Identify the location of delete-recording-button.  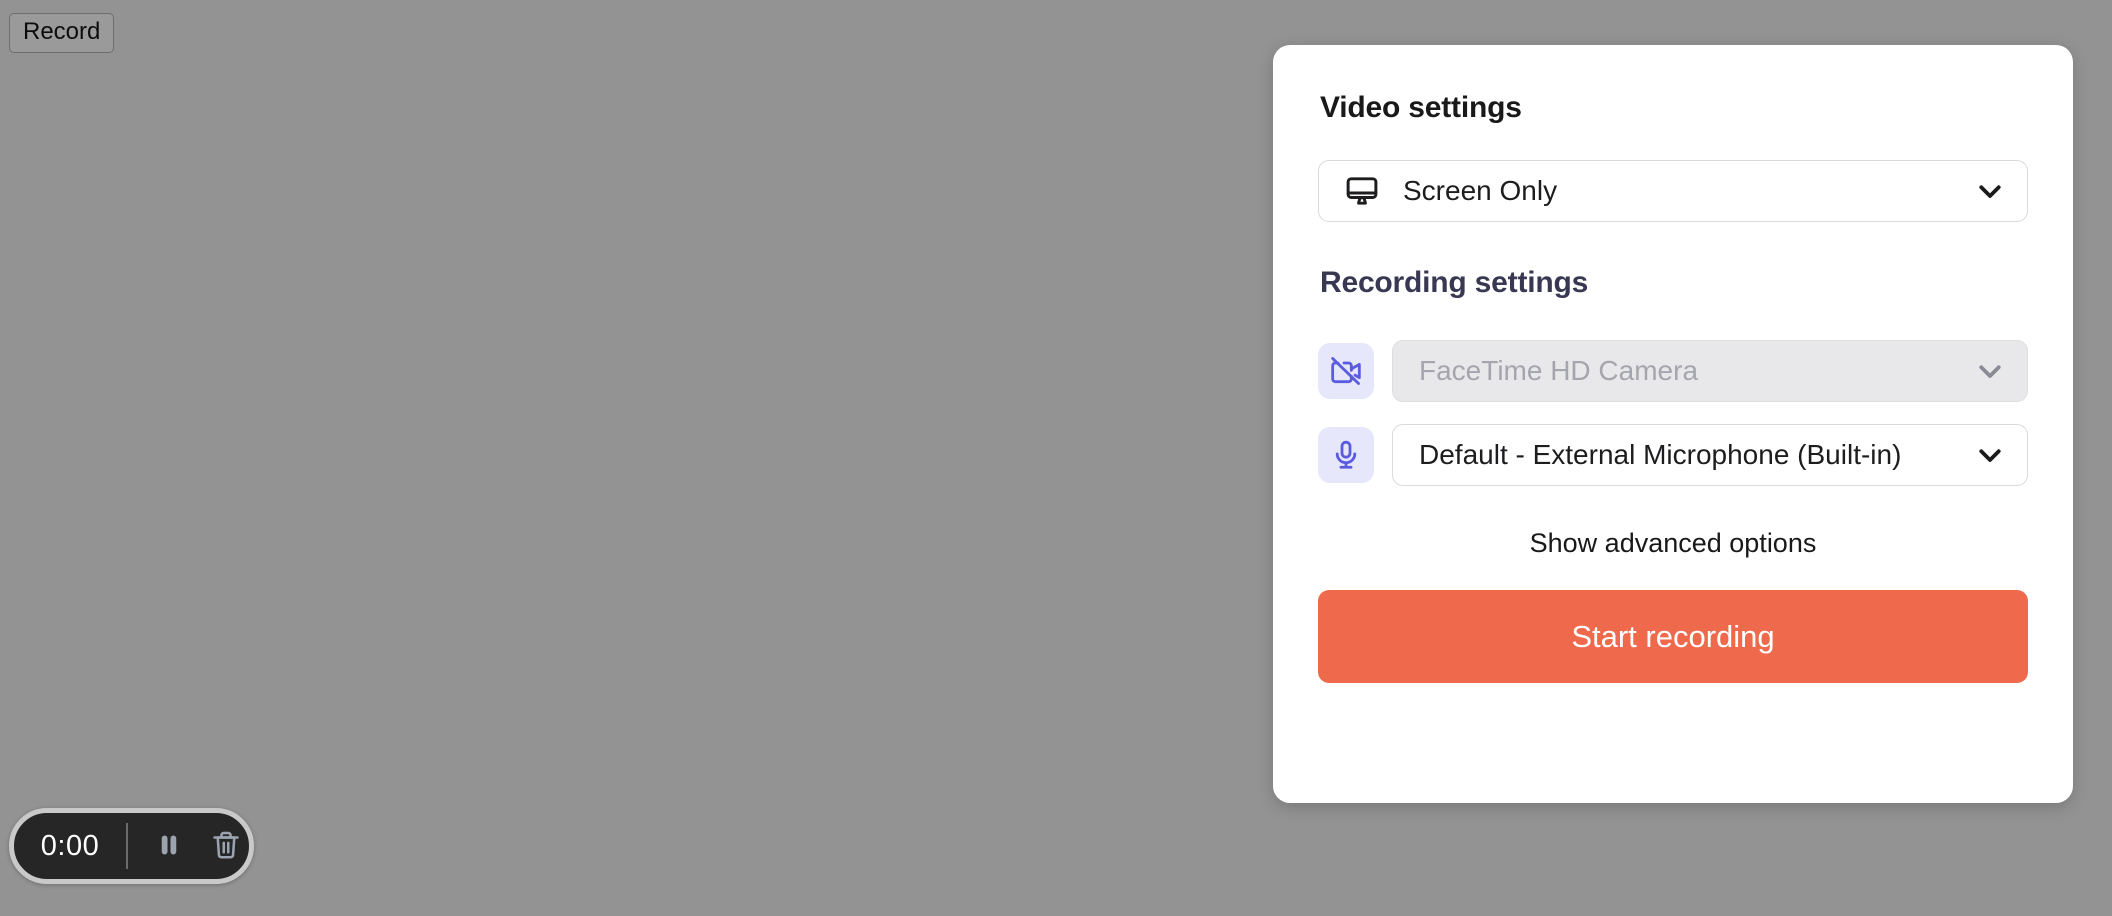
(226, 846).